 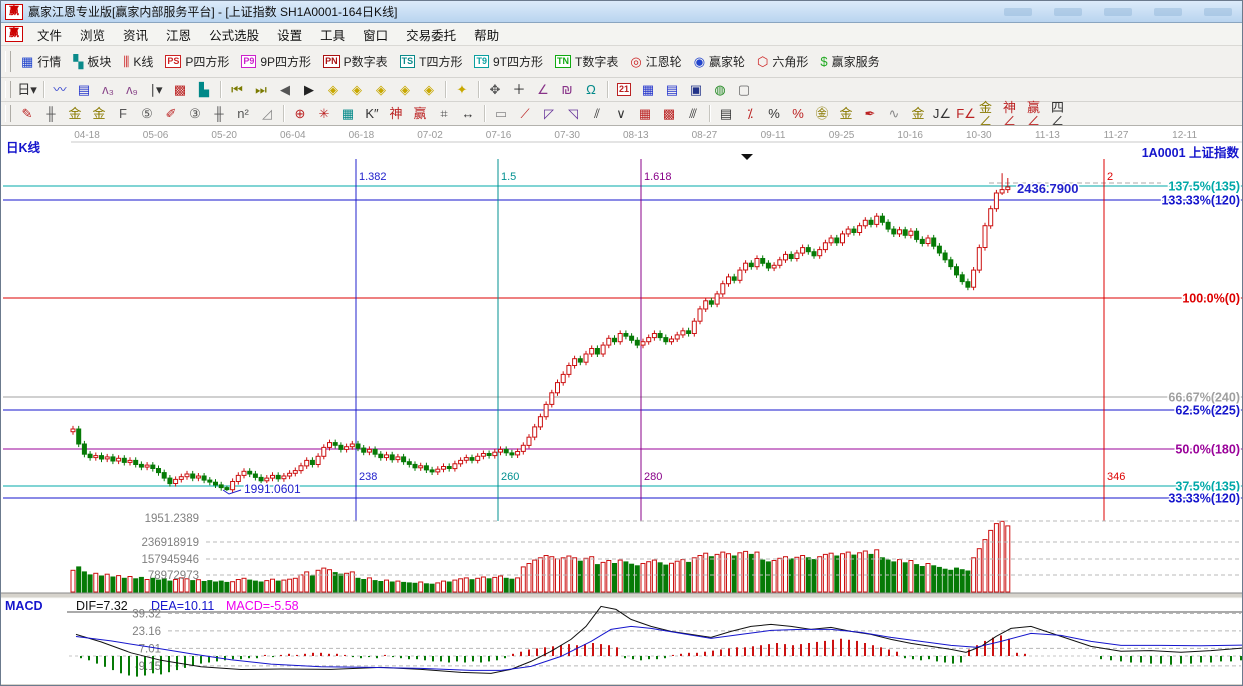 I want to click on star-circle-tool: ✳, so click(x=324, y=114).